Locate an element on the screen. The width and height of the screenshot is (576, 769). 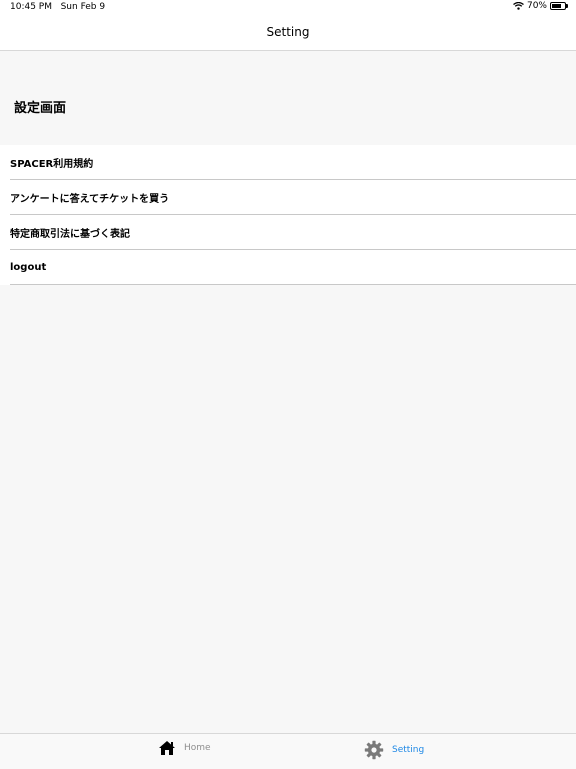
battery-icon is located at coordinates (559, 6).